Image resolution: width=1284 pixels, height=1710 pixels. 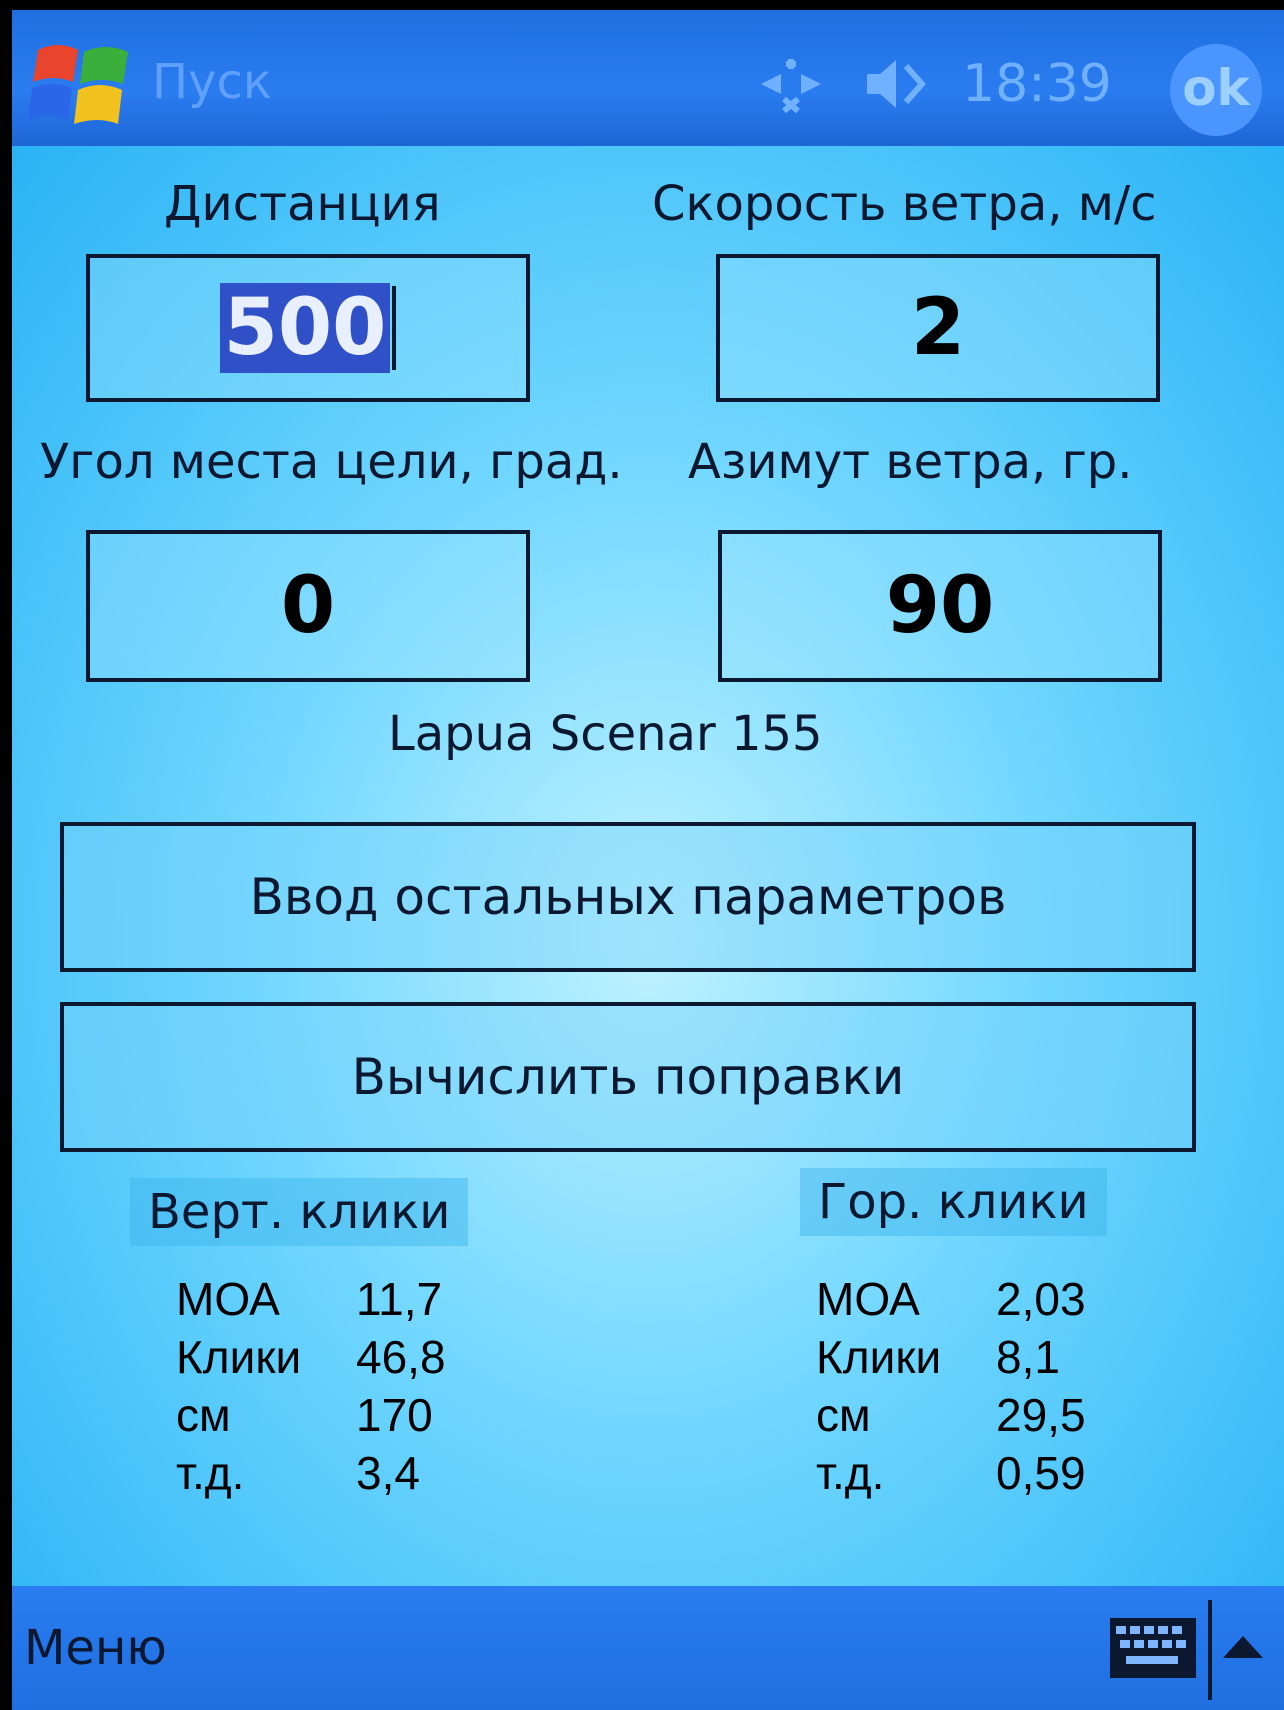 I want to click on wind-azimuth-input: 90, so click(x=940, y=606).